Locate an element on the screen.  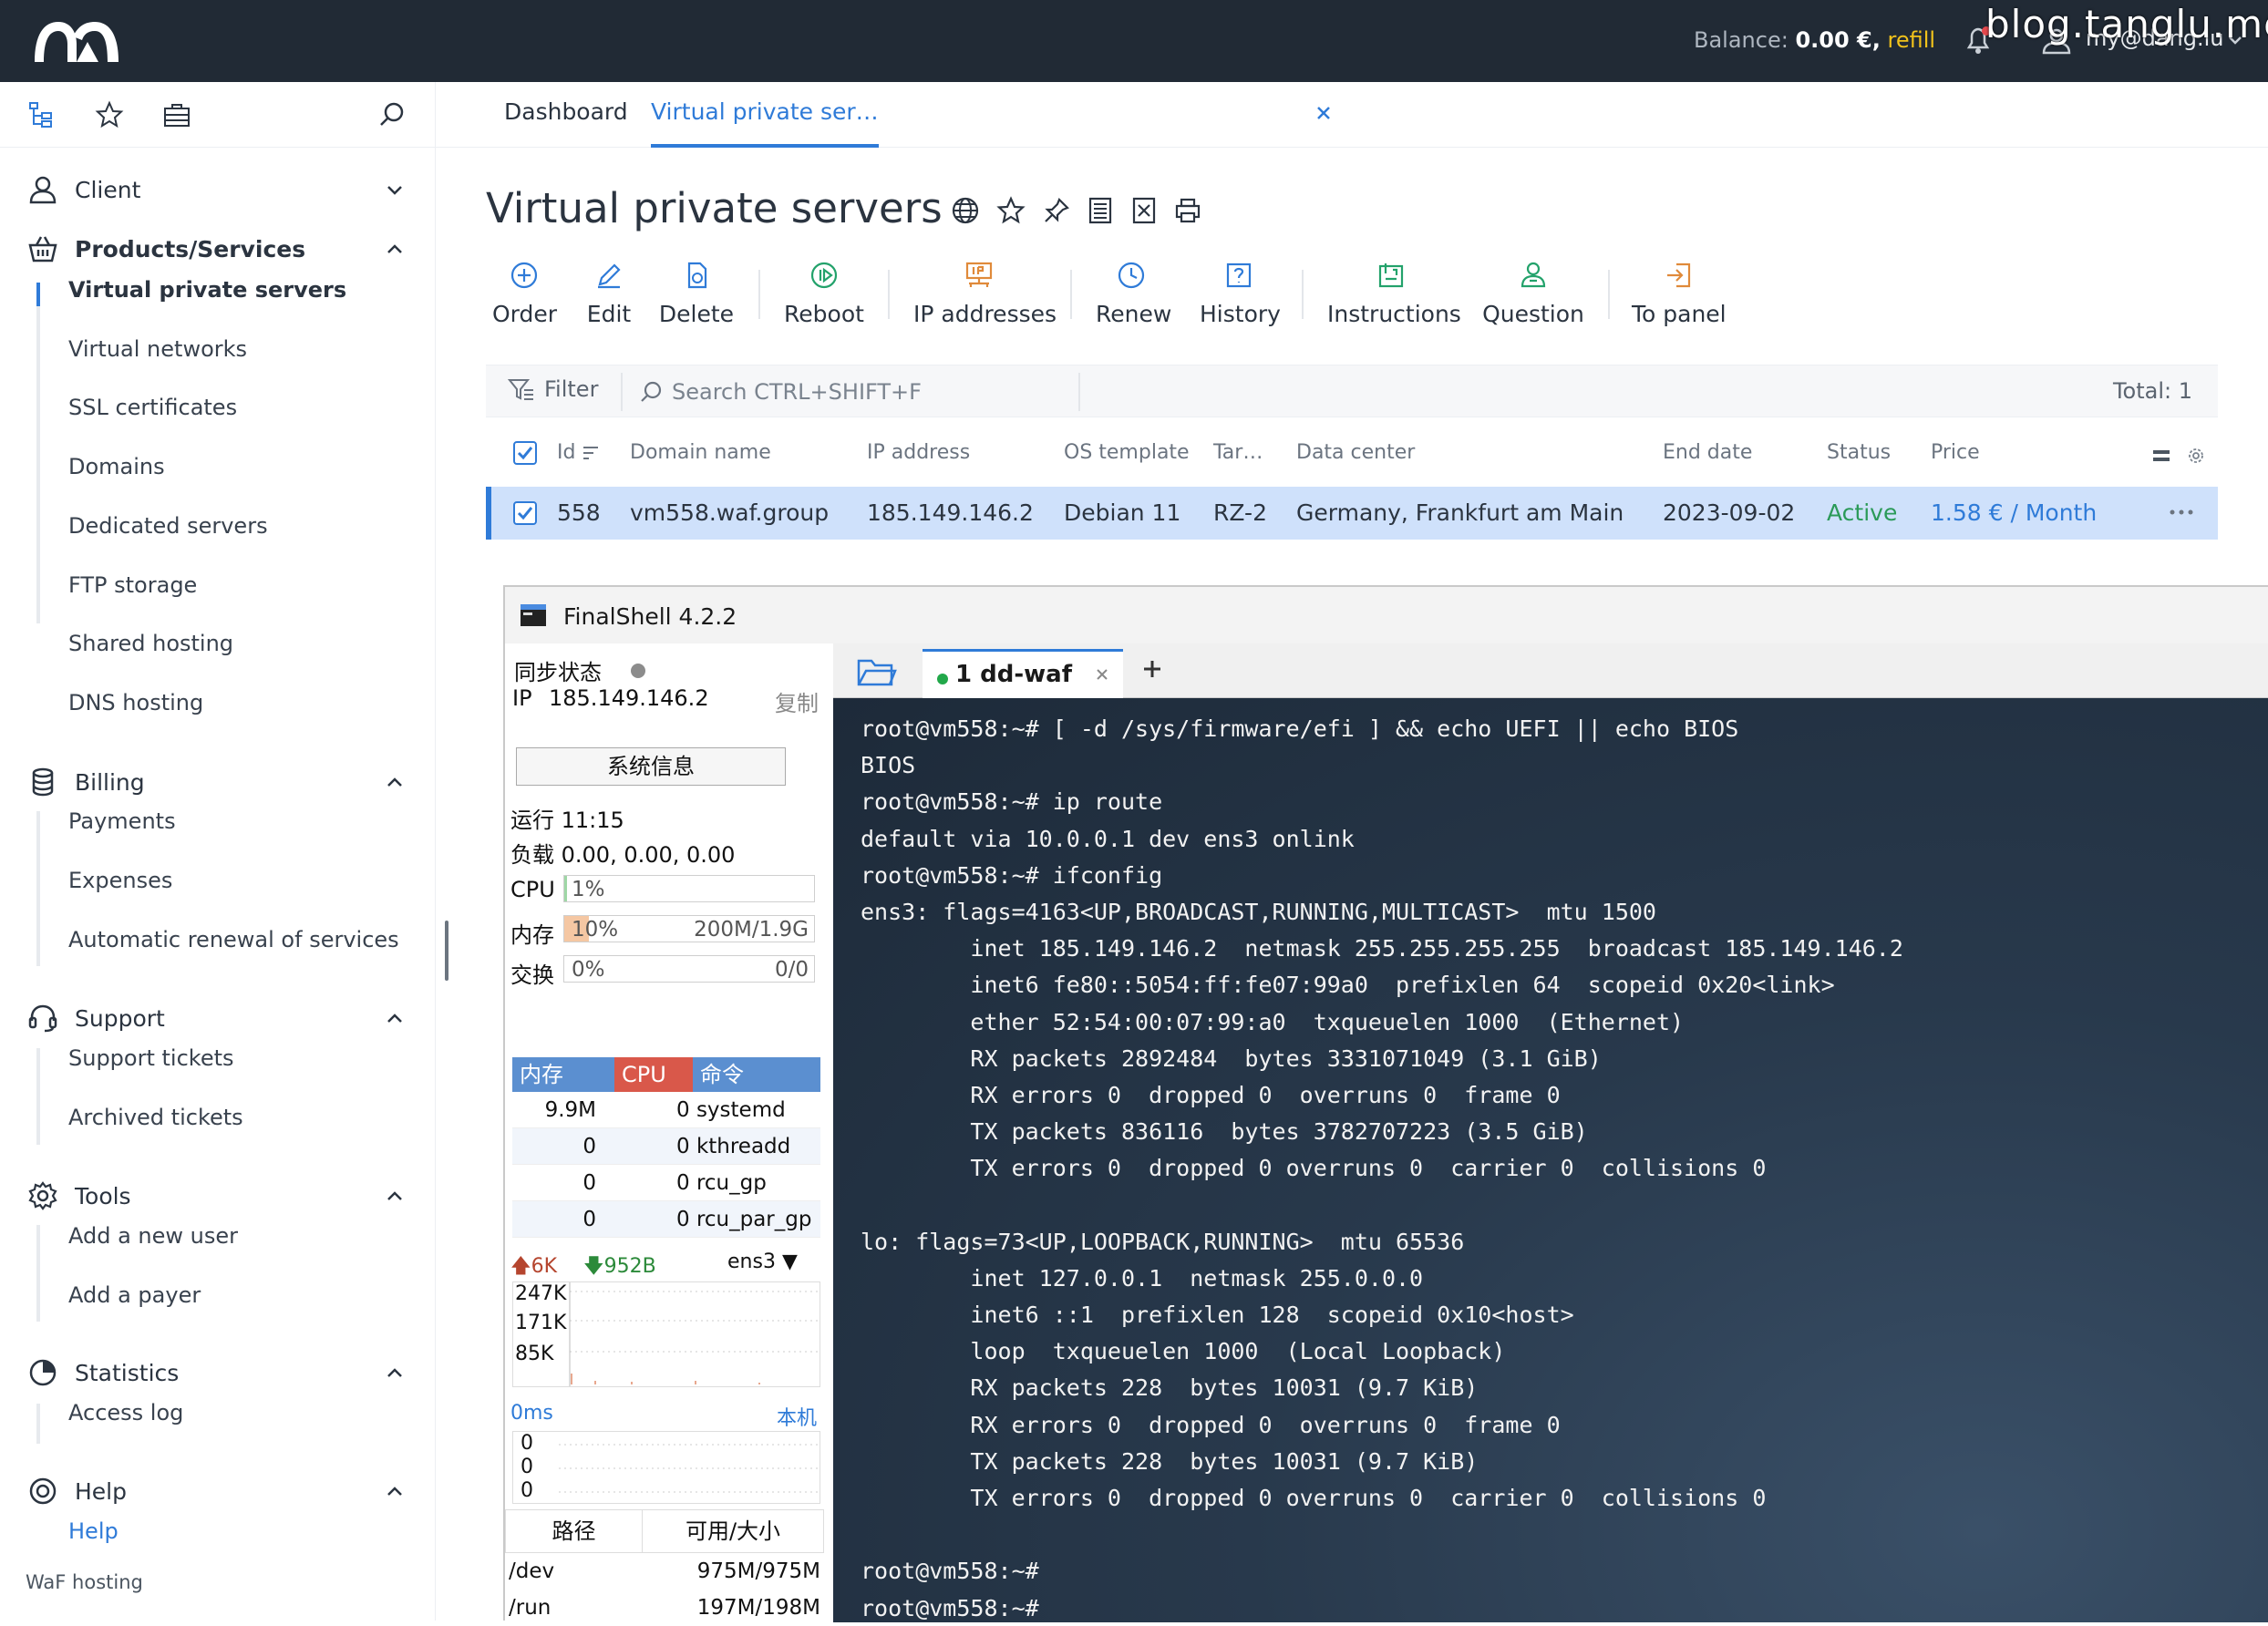
column-header-end-date: End date is located at coordinates (1707, 452).